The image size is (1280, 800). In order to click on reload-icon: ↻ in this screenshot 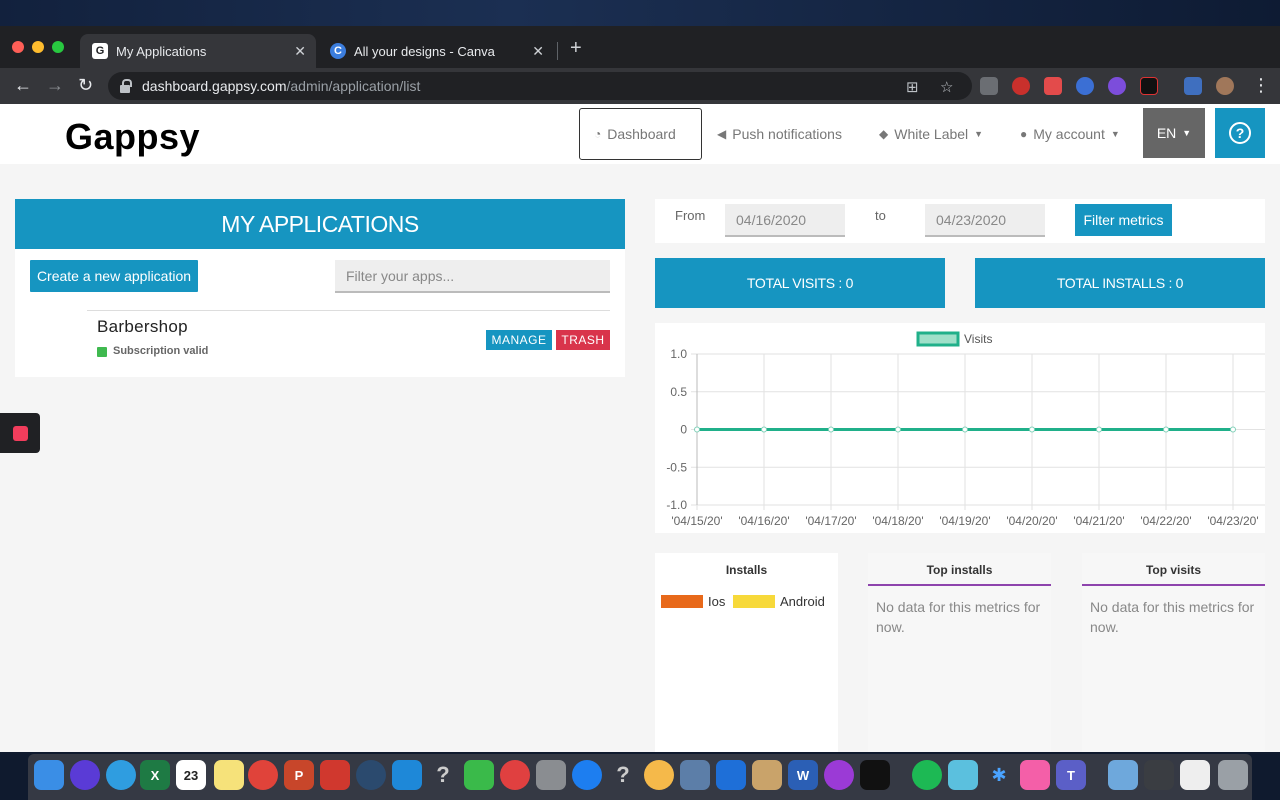, I will do `click(85, 85)`.